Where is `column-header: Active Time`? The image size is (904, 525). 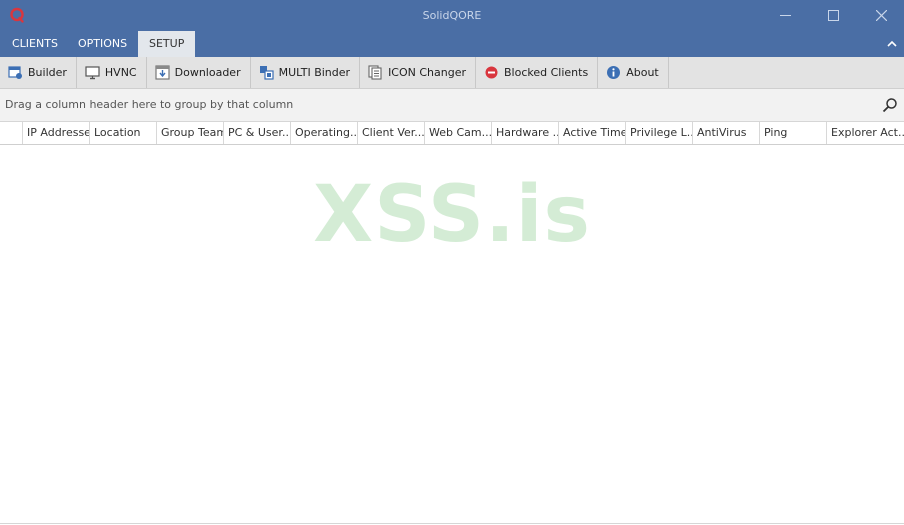
column-header: Active Time is located at coordinates (592, 133).